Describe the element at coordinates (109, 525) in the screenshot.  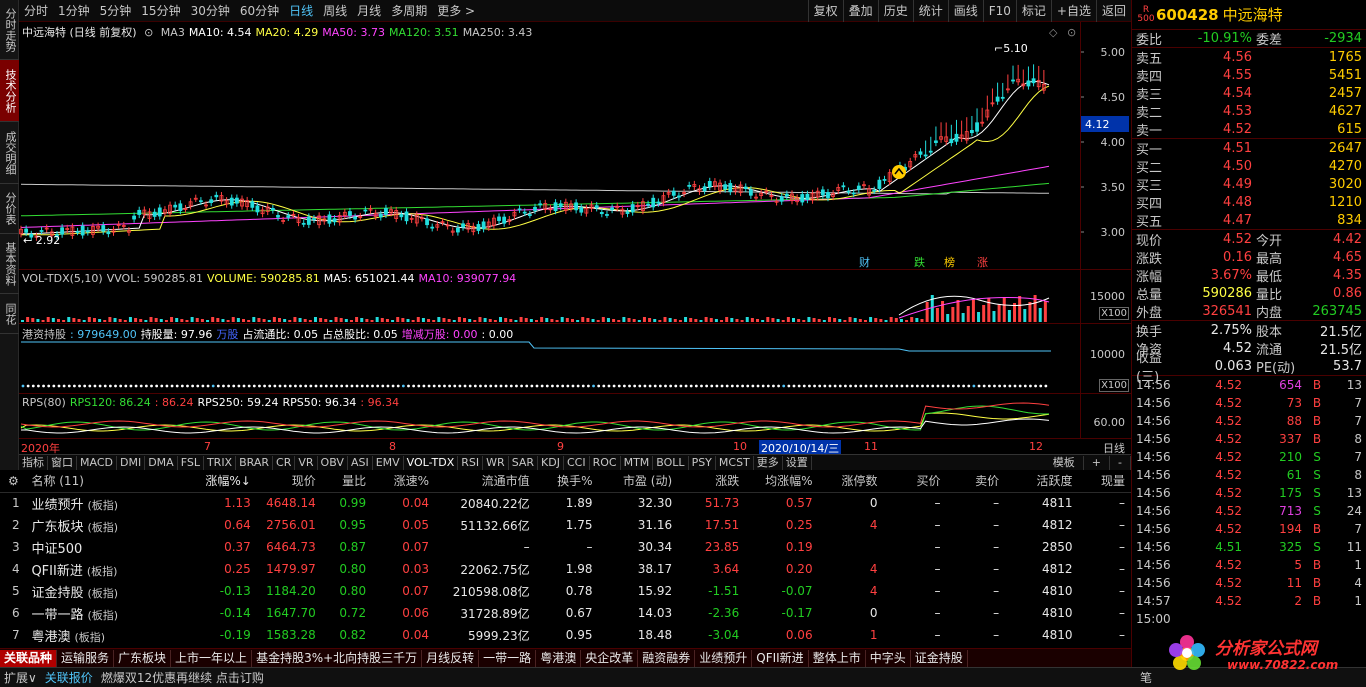
I see `sector-name-cell: 广东板块 (板指)` at that location.